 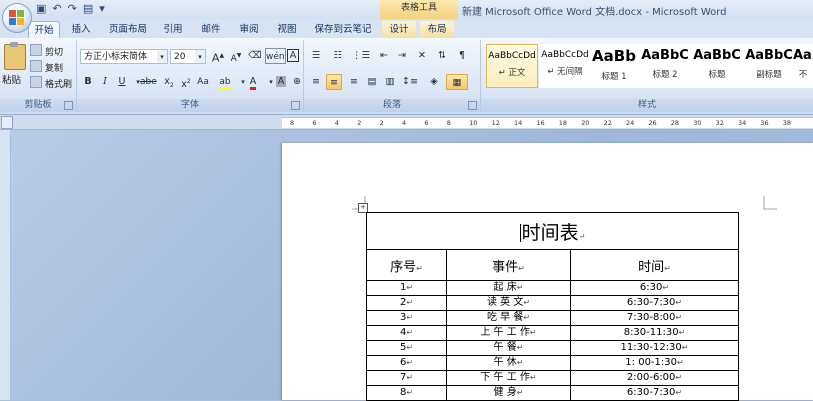 I want to click on table-cell: 7:30-8:00↵, so click(x=654, y=318).